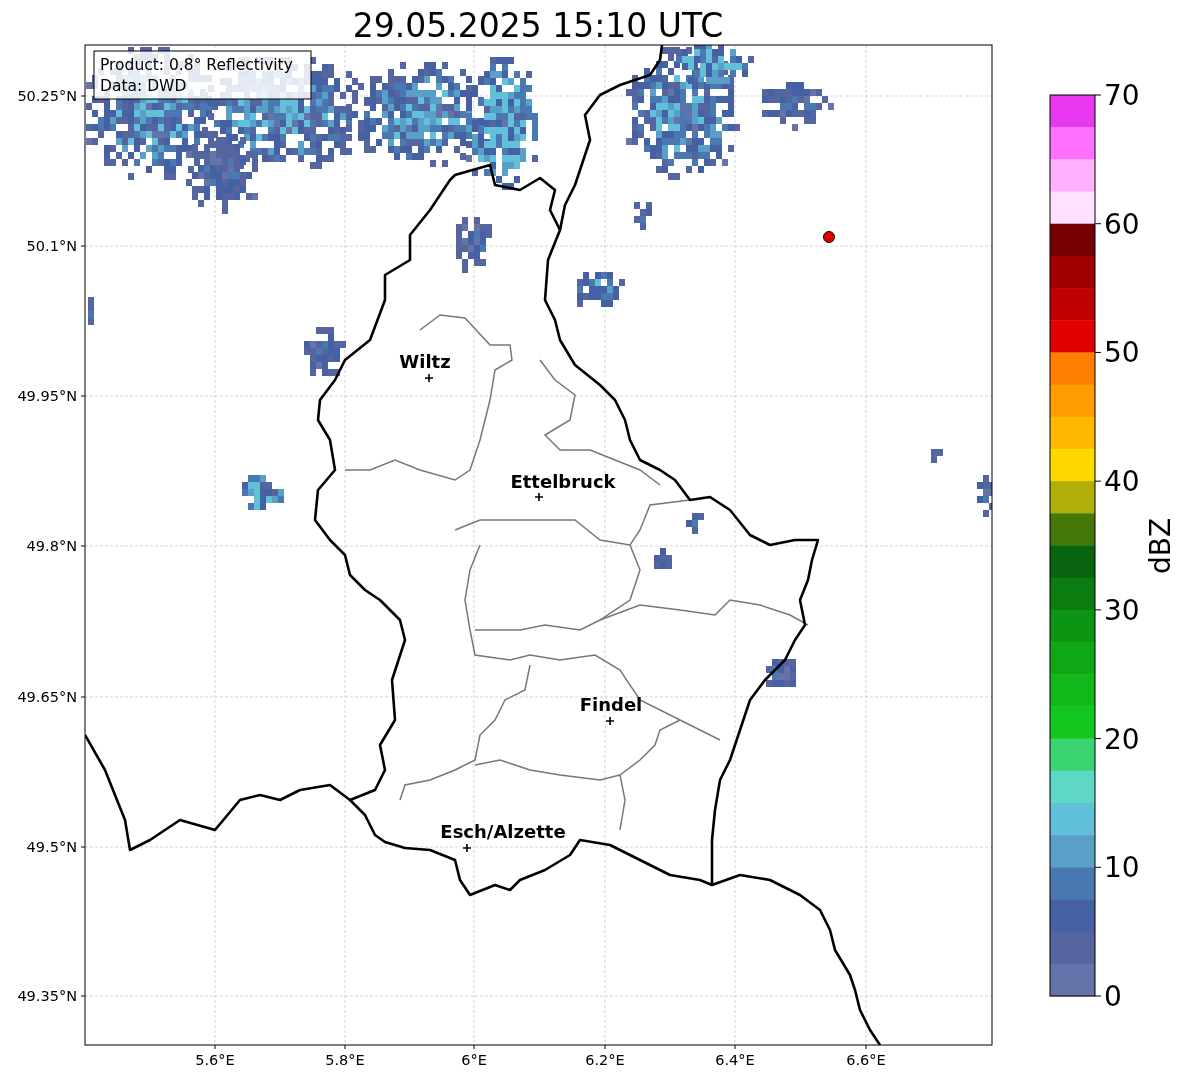 This screenshot has width=1184, height=1081. What do you see at coordinates (1122, 95) in the screenshot?
I see `colorbar-tick-label: 70` at bounding box center [1122, 95].